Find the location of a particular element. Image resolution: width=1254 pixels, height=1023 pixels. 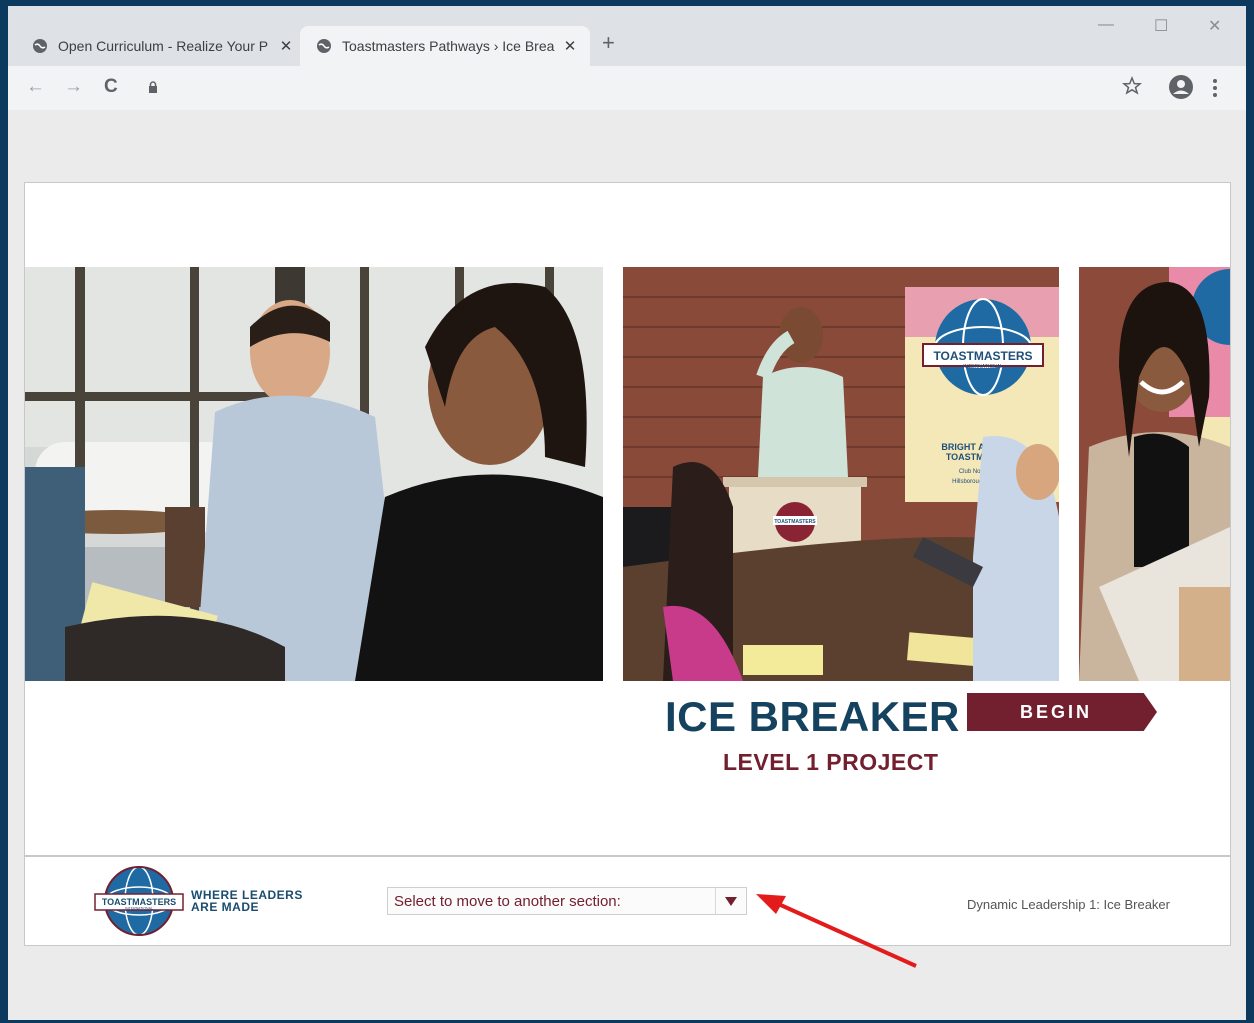

tagline: WHERE LEADERS ARE MADE is located at coordinates (247, 901).